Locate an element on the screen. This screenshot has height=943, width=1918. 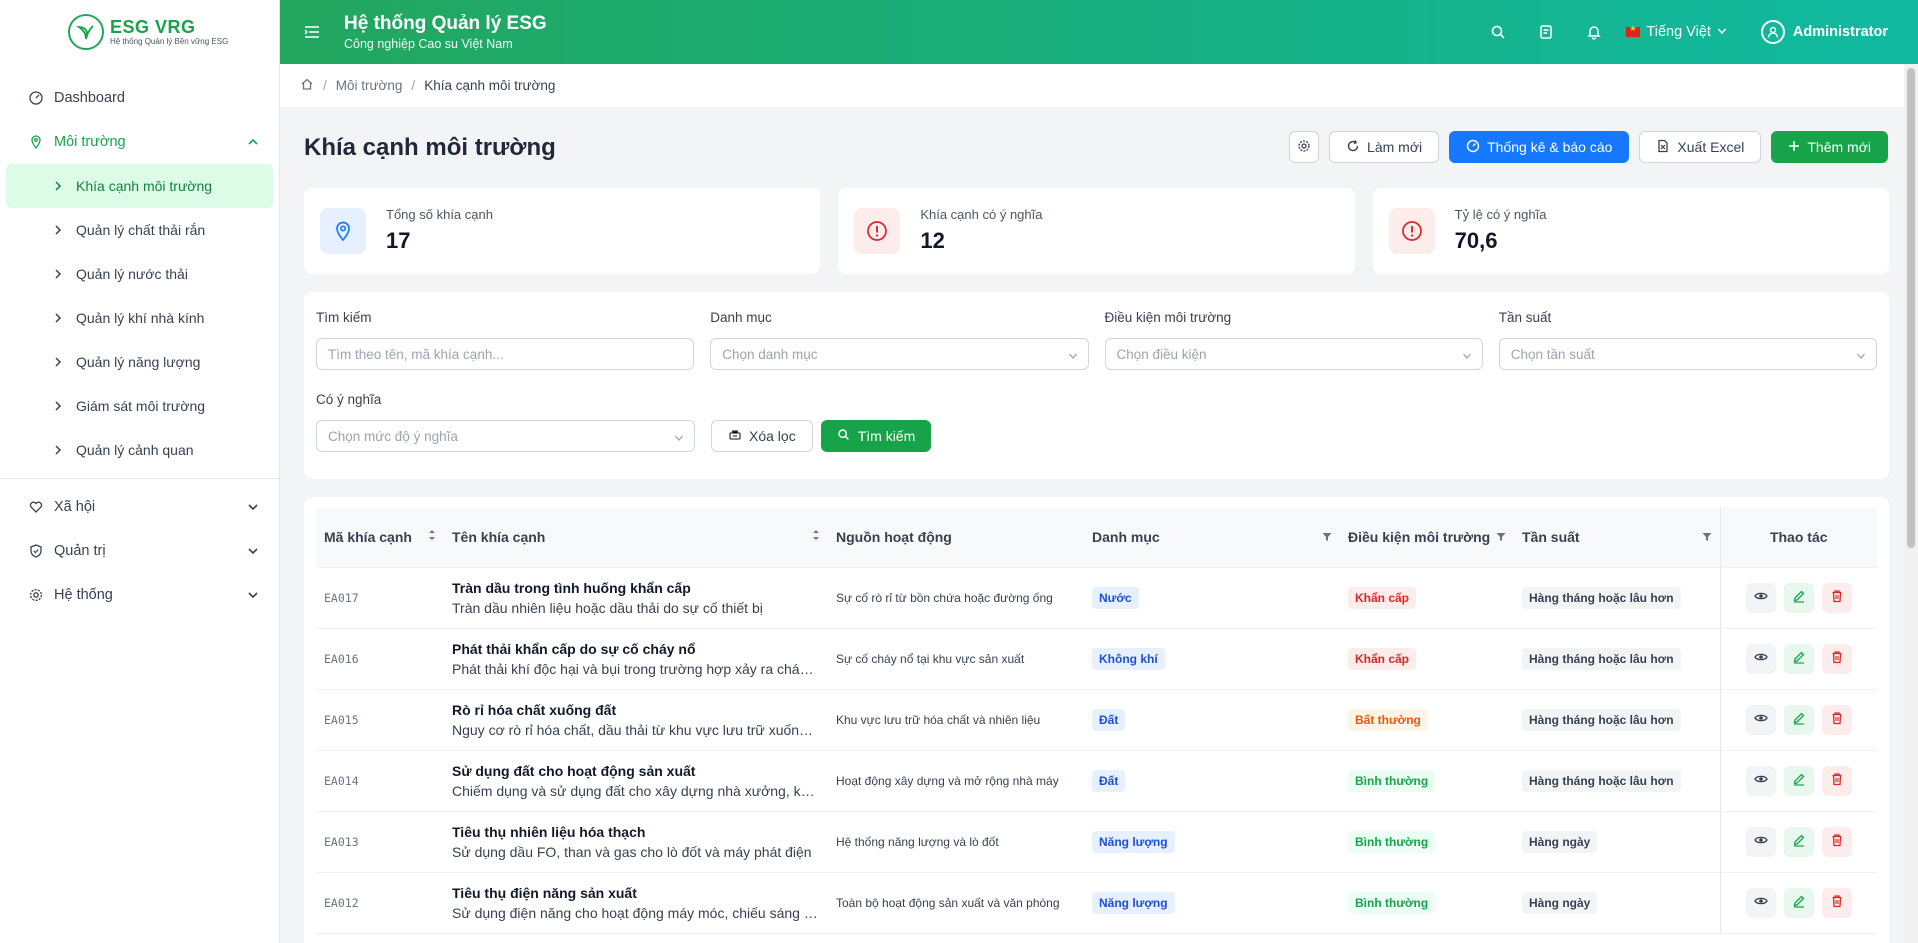
sidebar-item-governance: Quản trị is located at coordinates (139, 551).